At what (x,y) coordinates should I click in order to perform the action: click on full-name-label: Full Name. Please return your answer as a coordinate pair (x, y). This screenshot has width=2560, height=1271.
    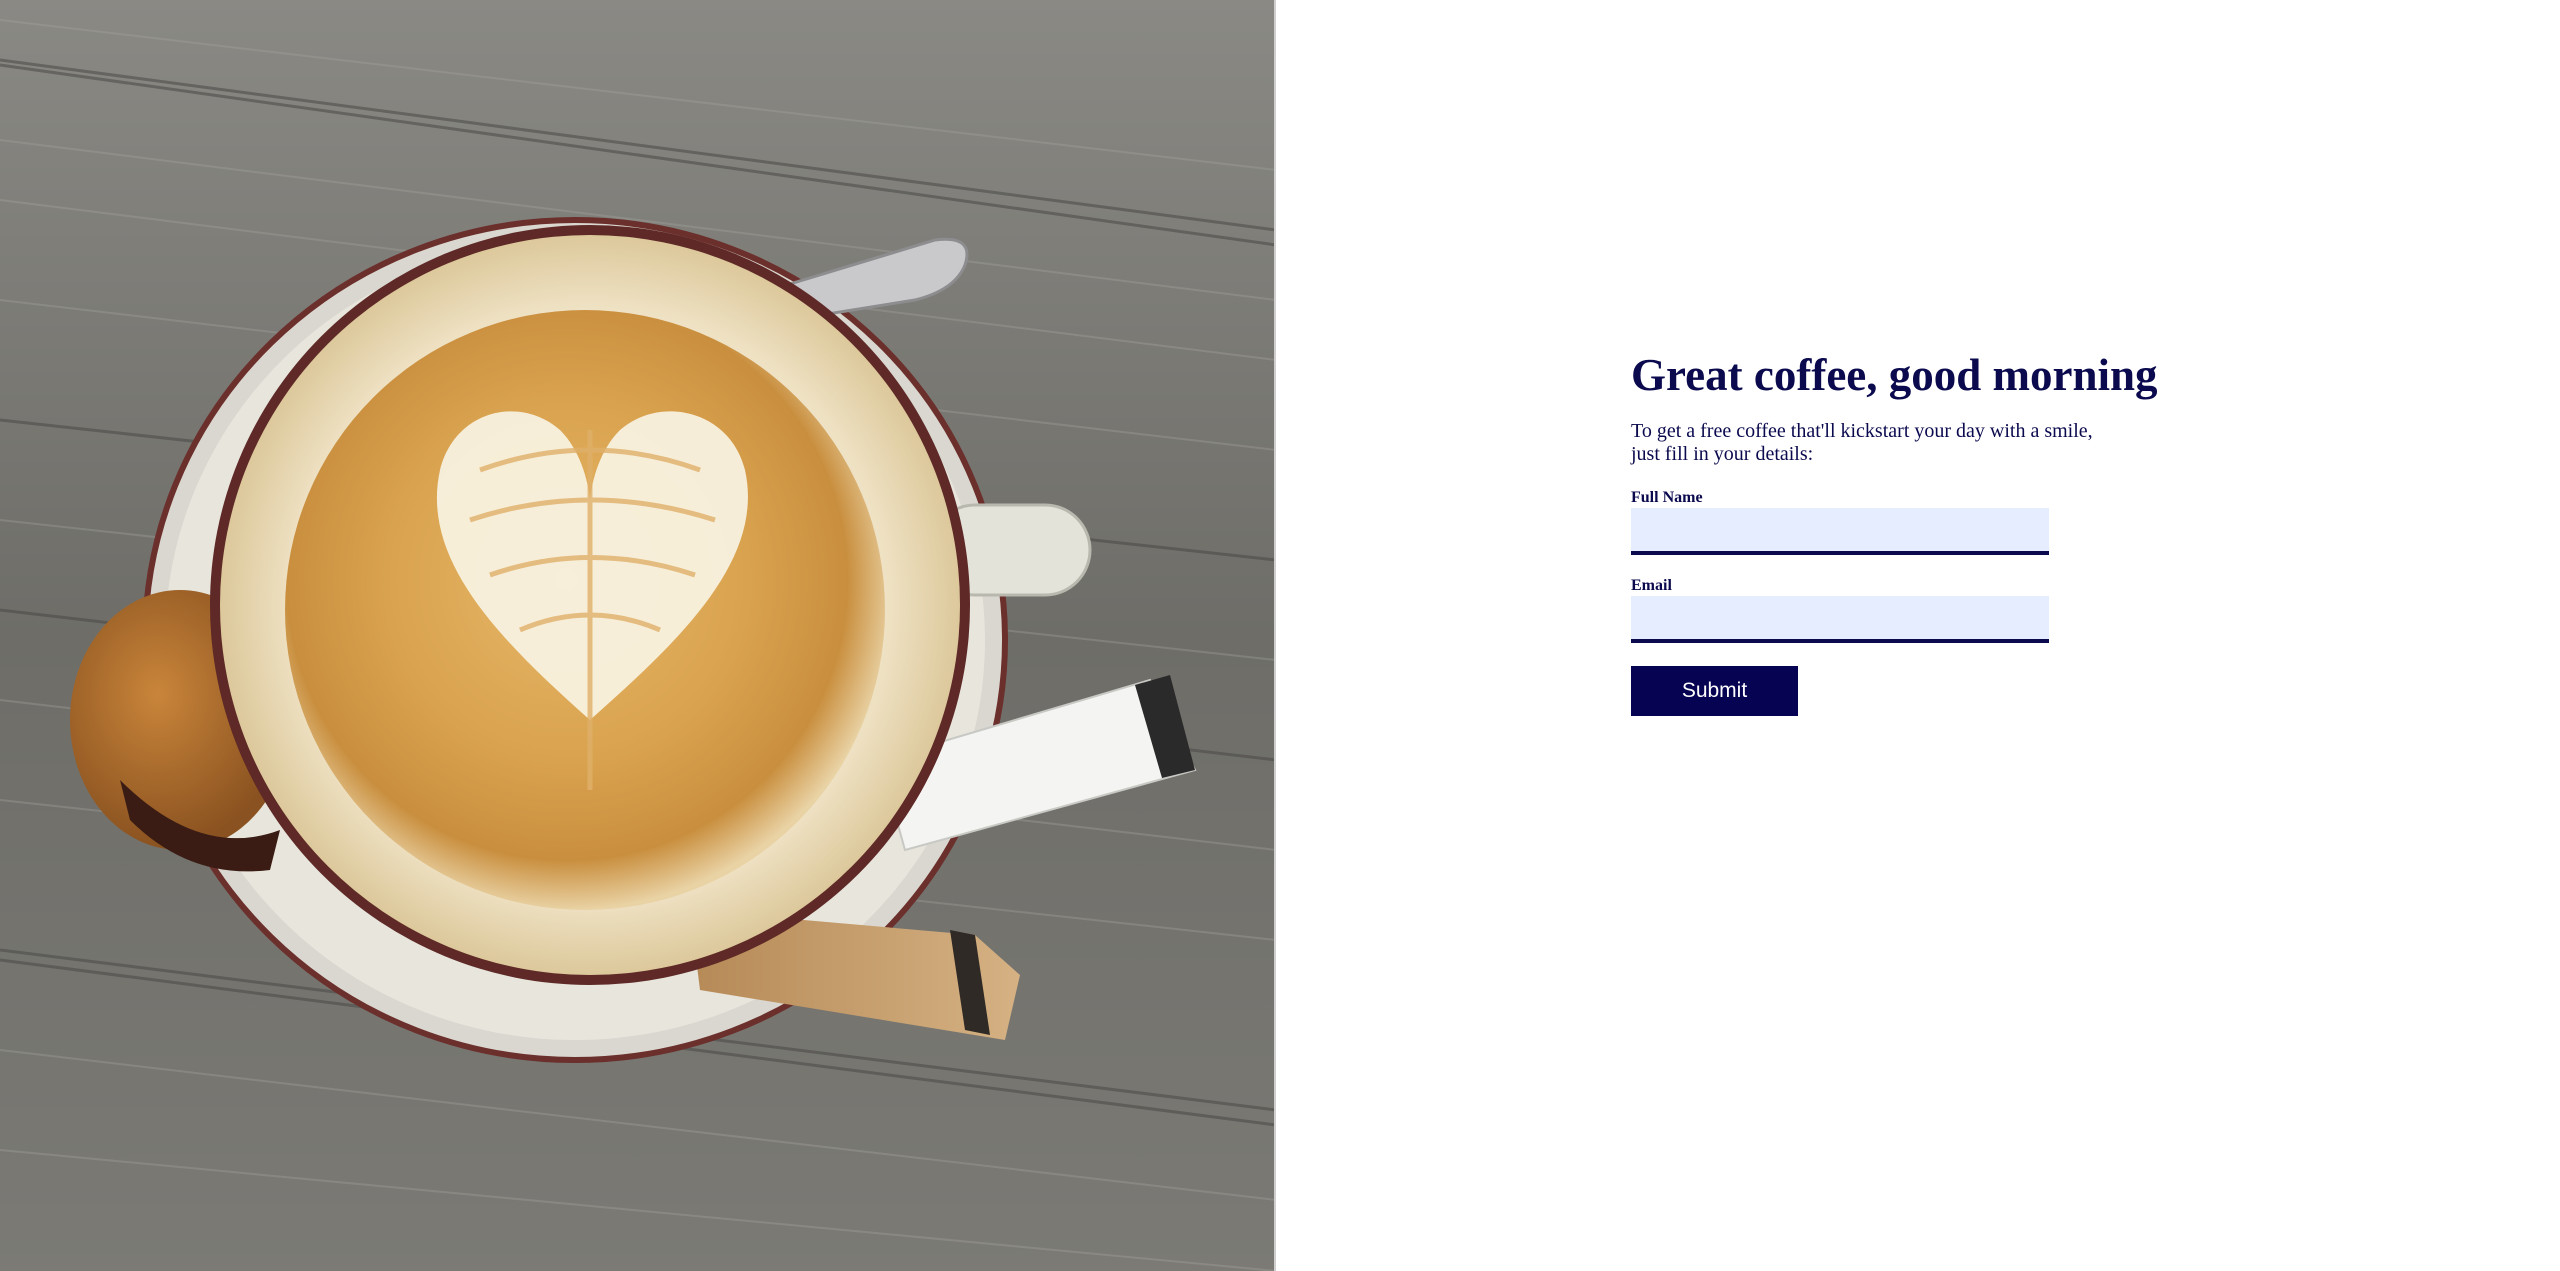
    Looking at the image, I should click on (1667, 497).